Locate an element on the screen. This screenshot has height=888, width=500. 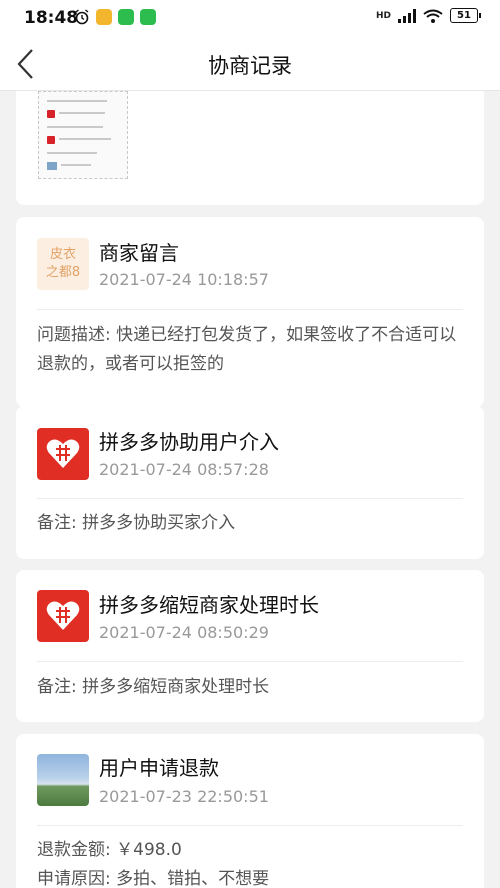
page-title: 协商记录 is located at coordinates (250, 66).